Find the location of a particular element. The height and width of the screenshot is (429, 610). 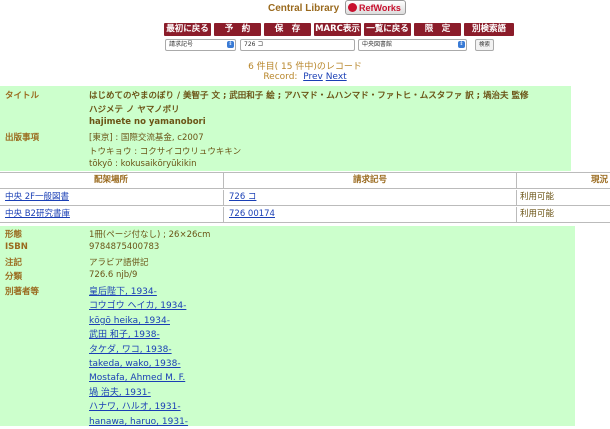

holding-location: 中央 2F一般図書 is located at coordinates (111, 197).